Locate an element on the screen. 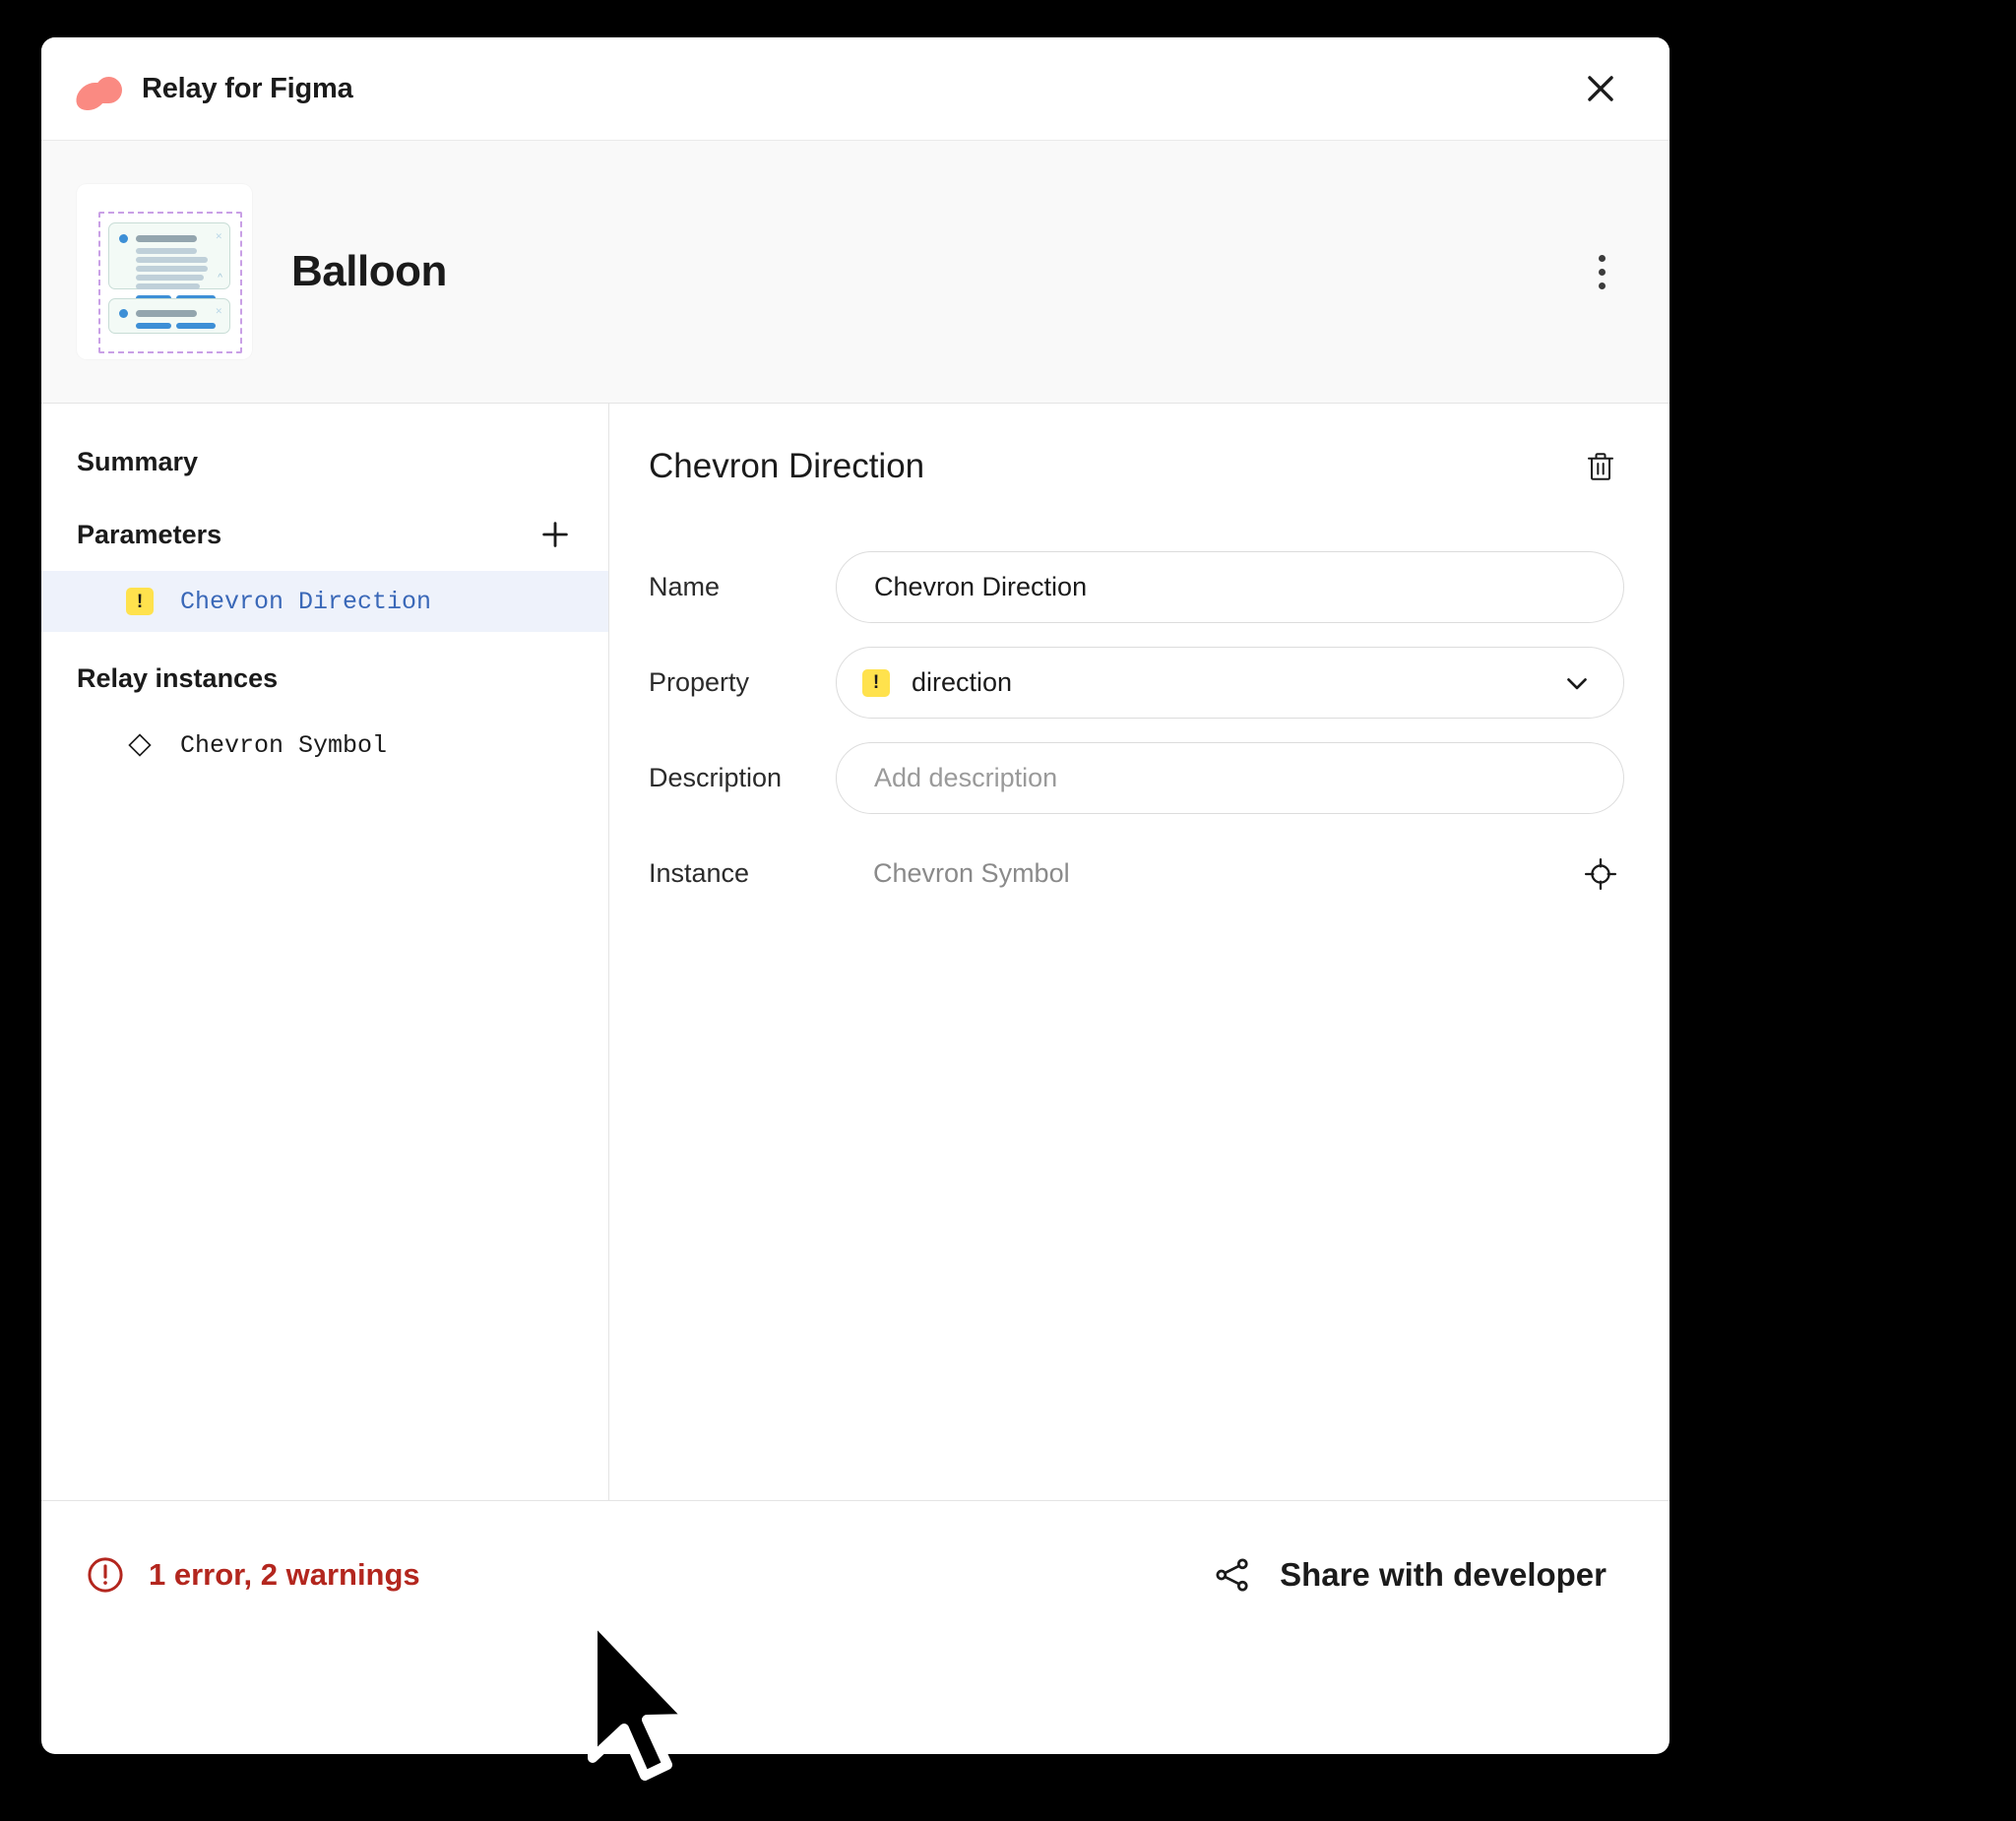  detail-header: Chevron Direction is located at coordinates (1136, 467).